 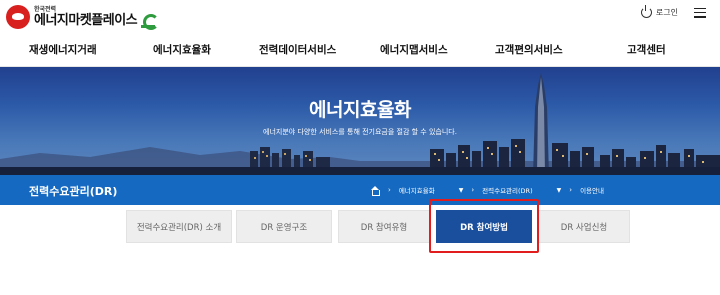 I want to click on utility-menu: 로그인, so click(x=673, y=11).